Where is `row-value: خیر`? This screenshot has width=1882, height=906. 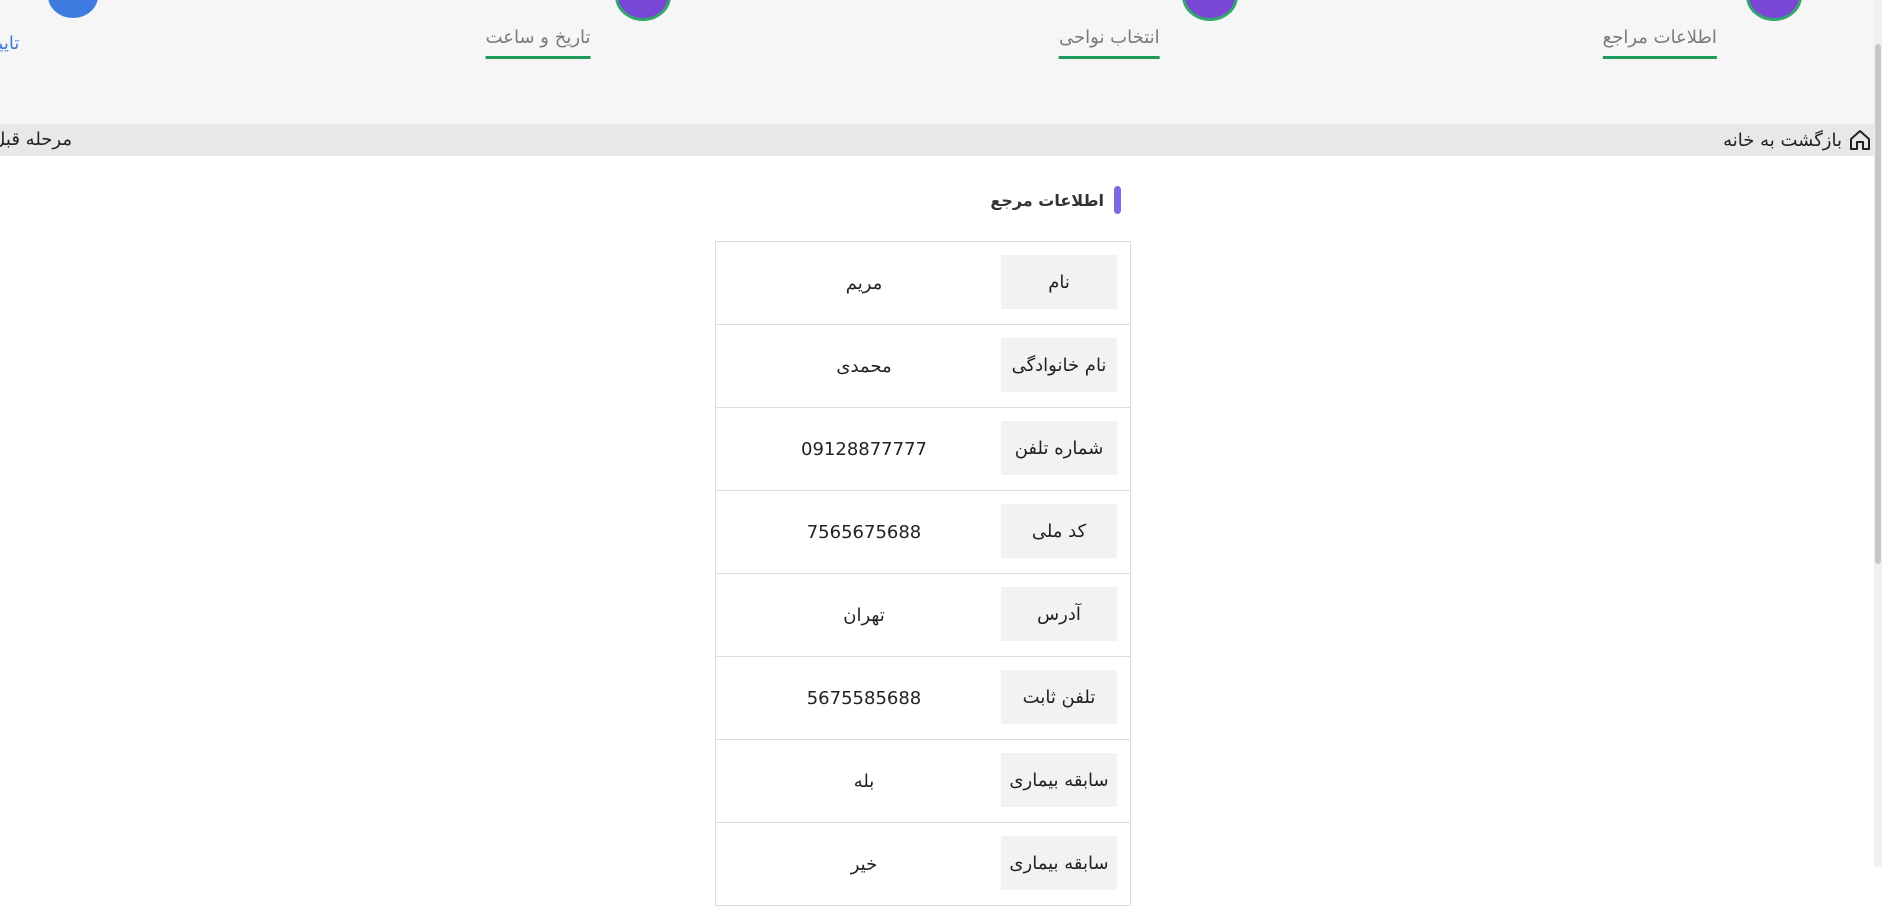 row-value: خیر is located at coordinates (864, 864).